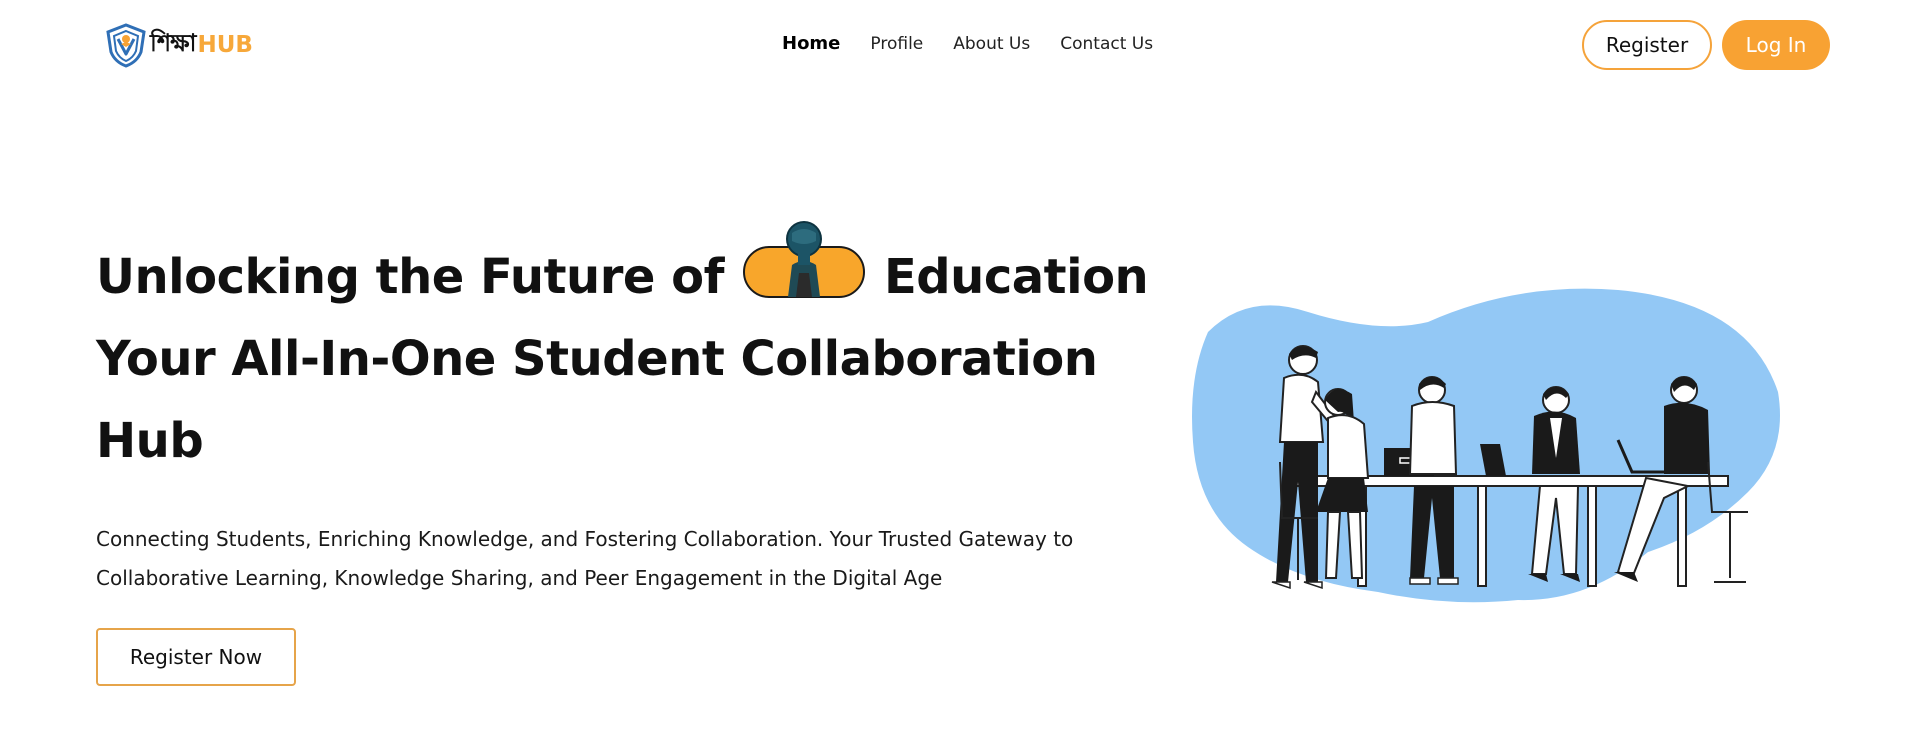 The image size is (1920, 741). What do you see at coordinates (991, 44) in the screenshot?
I see `nav-about-us: About Us` at bounding box center [991, 44].